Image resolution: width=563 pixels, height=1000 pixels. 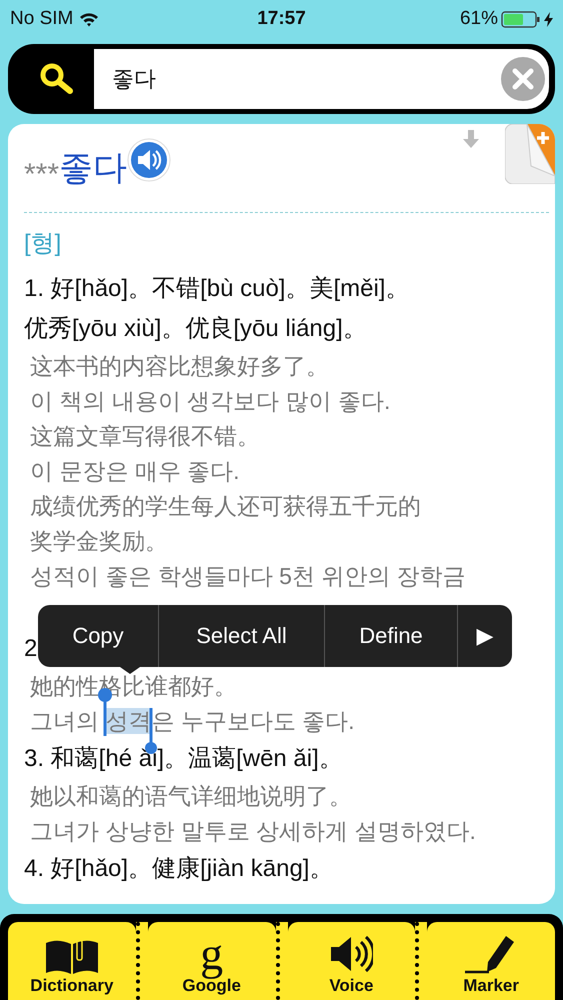 I want to click on toolbar-button: Dictionary, so click(x=72, y=961).